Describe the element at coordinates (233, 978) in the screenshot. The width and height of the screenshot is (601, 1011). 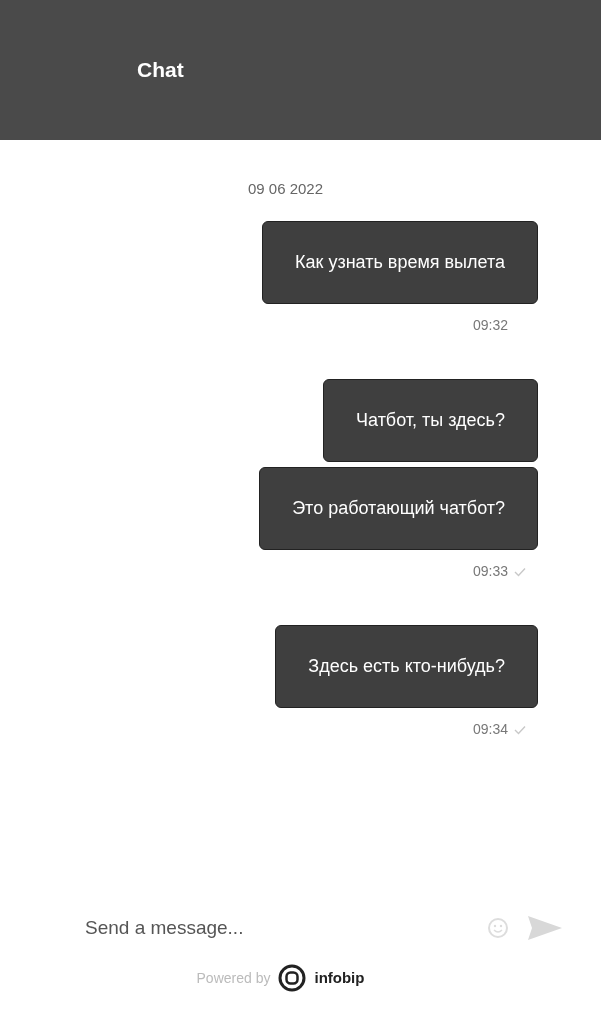
I see `powered-by-text: Powered by` at that location.